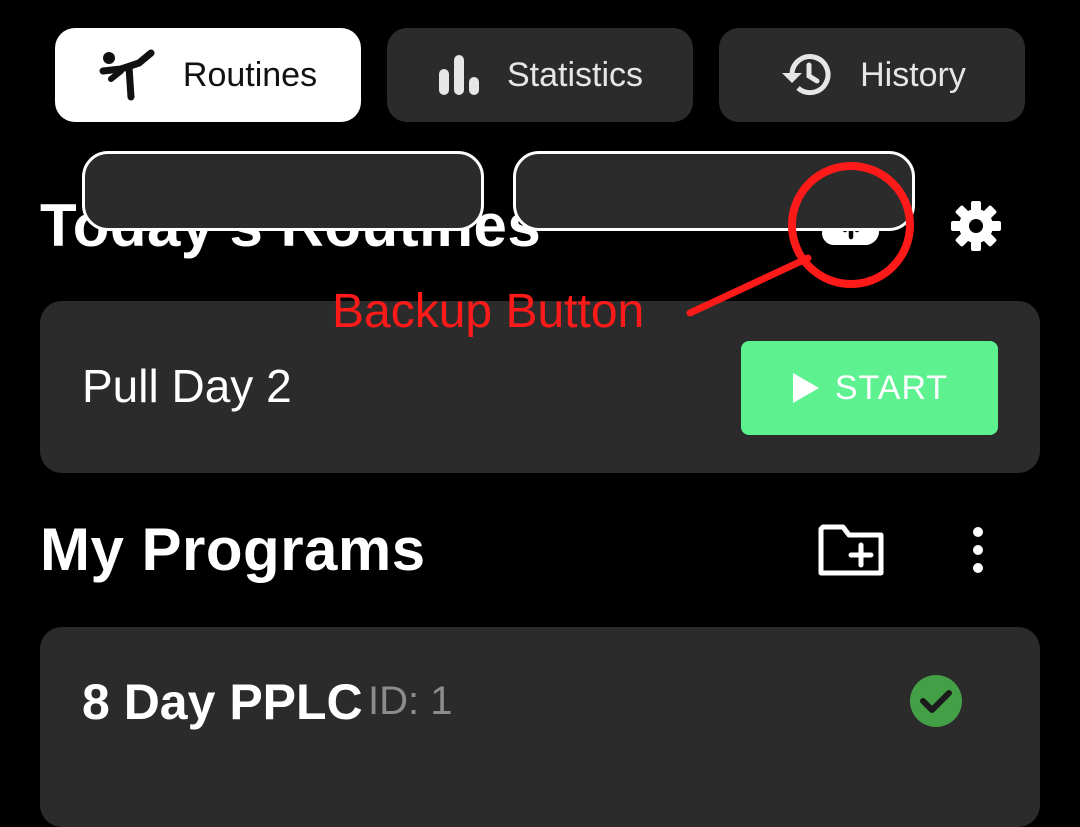  What do you see at coordinates (488, 311) in the screenshot?
I see `annotation-label: Backup Button` at bounding box center [488, 311].